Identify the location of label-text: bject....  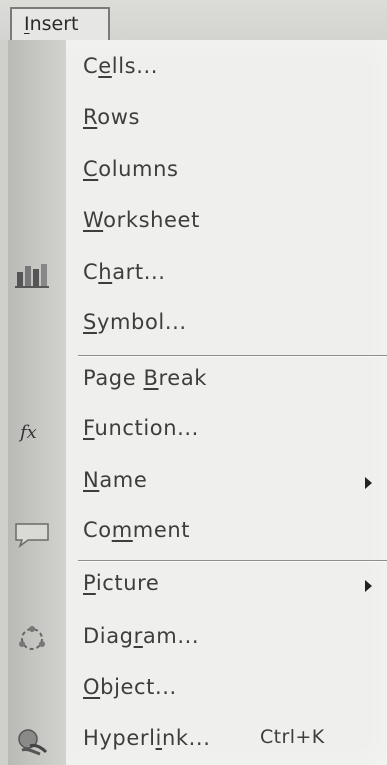
(138, 687).